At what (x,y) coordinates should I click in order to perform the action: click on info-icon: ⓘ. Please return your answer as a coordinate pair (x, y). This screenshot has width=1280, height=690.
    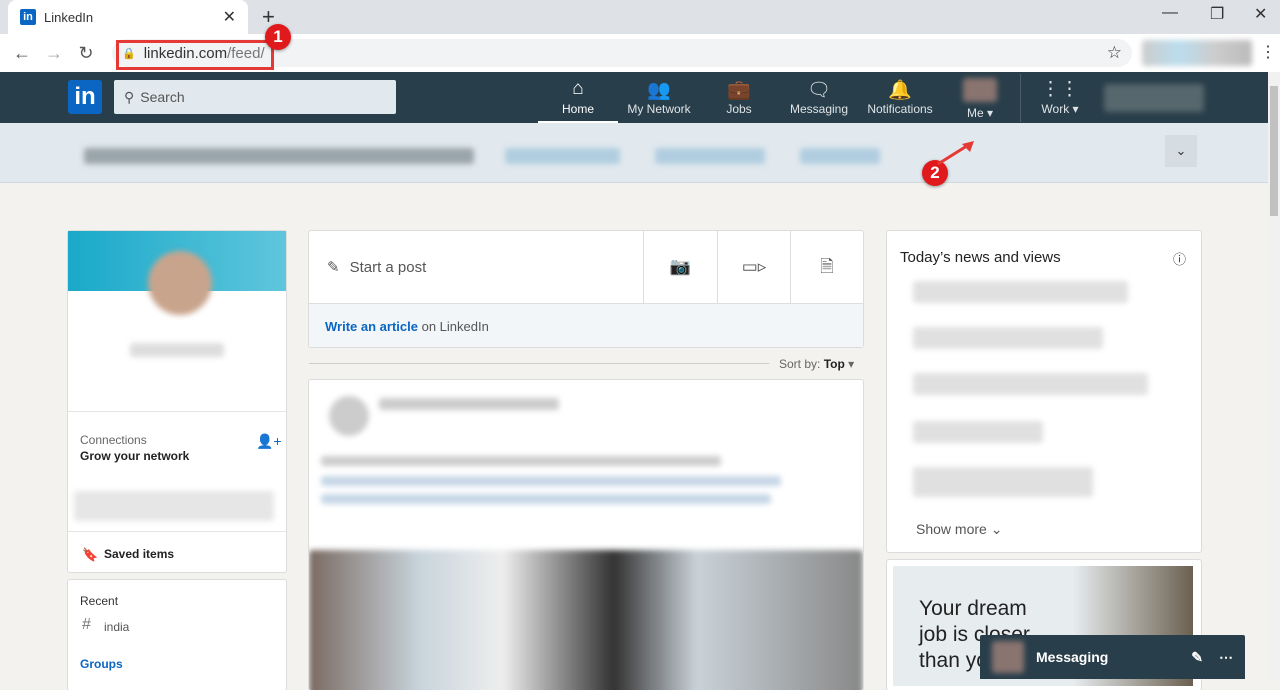
    Looking at the image, I should click on (1179, 258).